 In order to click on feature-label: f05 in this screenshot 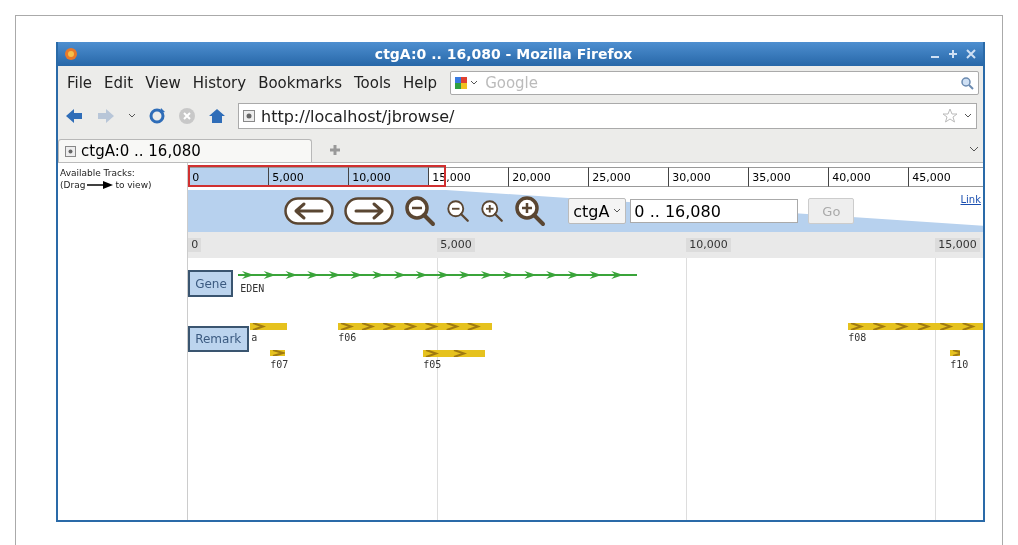, I will do `click(432, 365)`.